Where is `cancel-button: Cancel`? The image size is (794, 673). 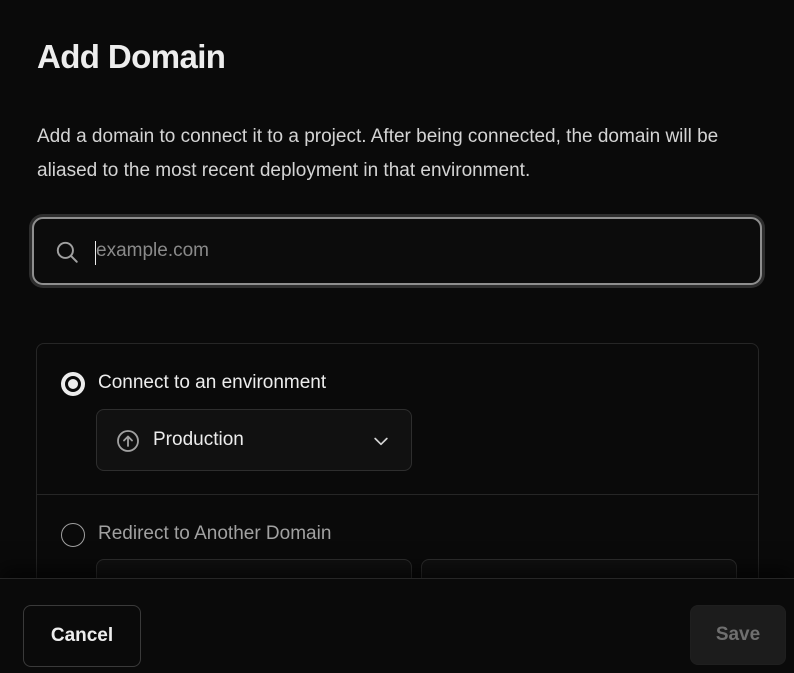
cancel-button: Cancel is located at coordinates (82, 636).